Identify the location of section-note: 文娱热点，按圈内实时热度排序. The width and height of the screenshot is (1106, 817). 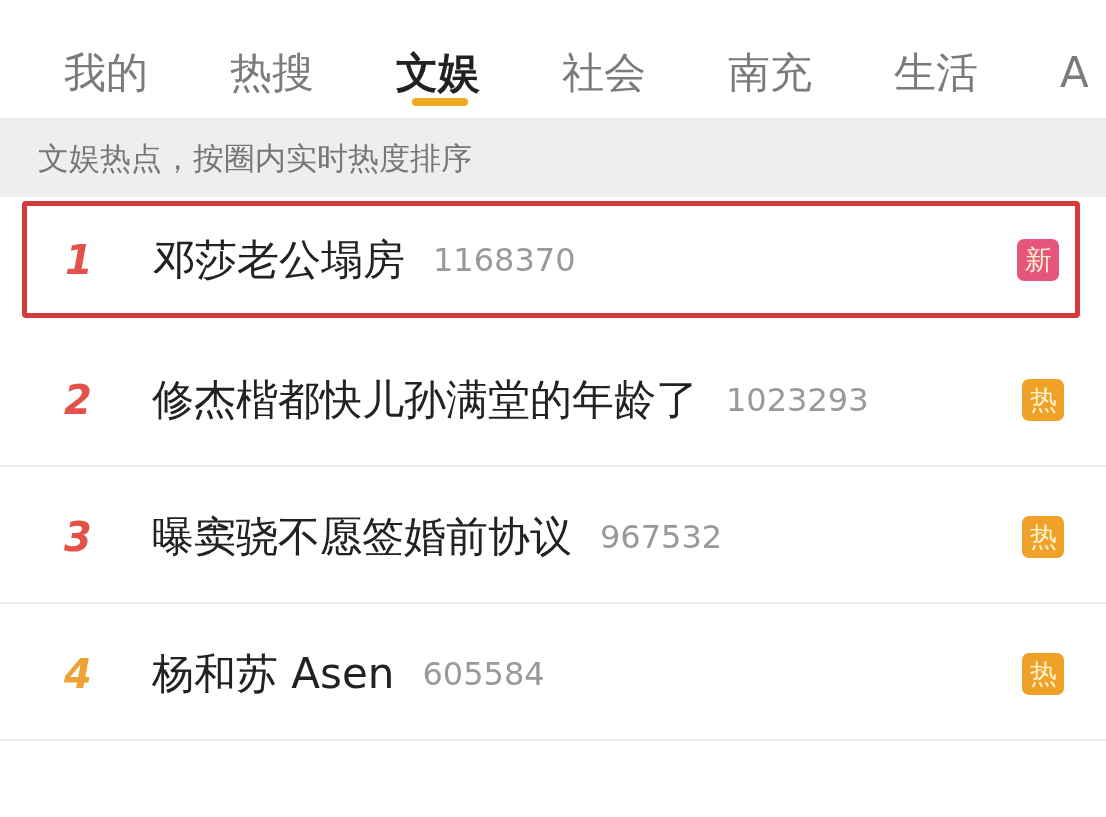
(255, 158).